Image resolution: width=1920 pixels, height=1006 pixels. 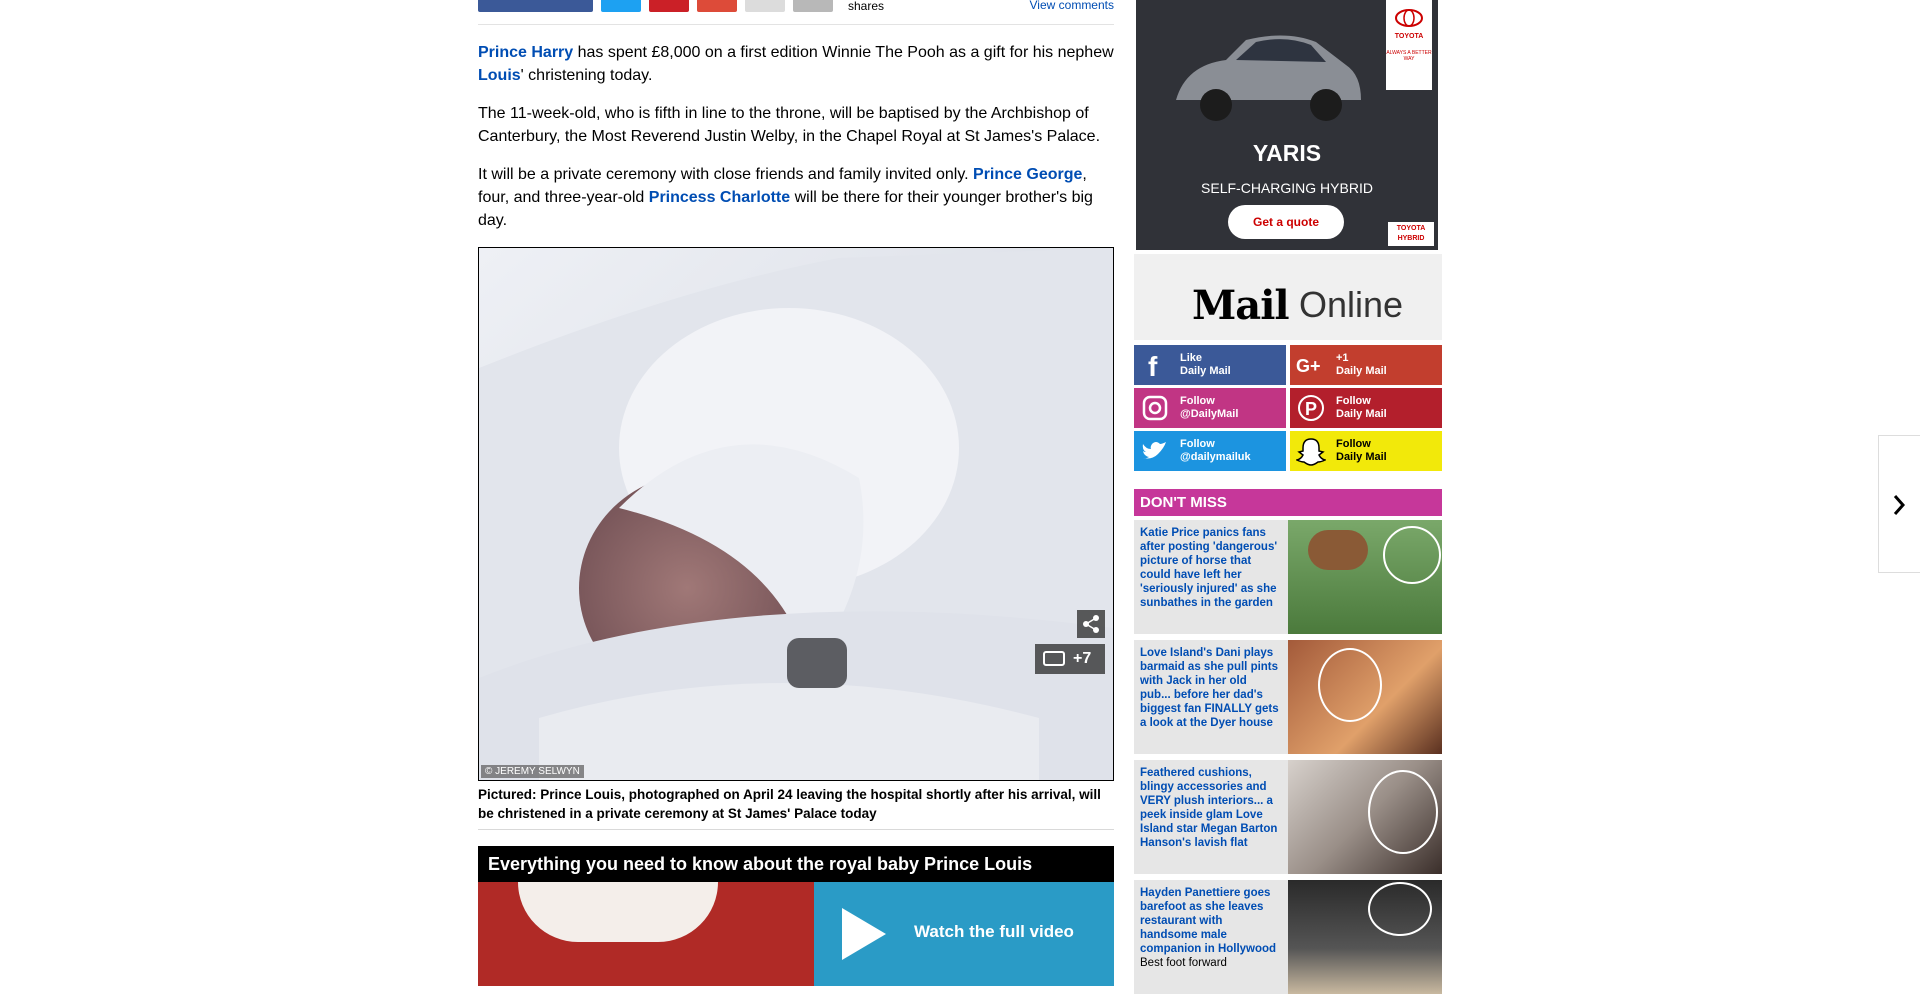 I want to click on pinterest-icon: P, so click(x=1311, y=408).